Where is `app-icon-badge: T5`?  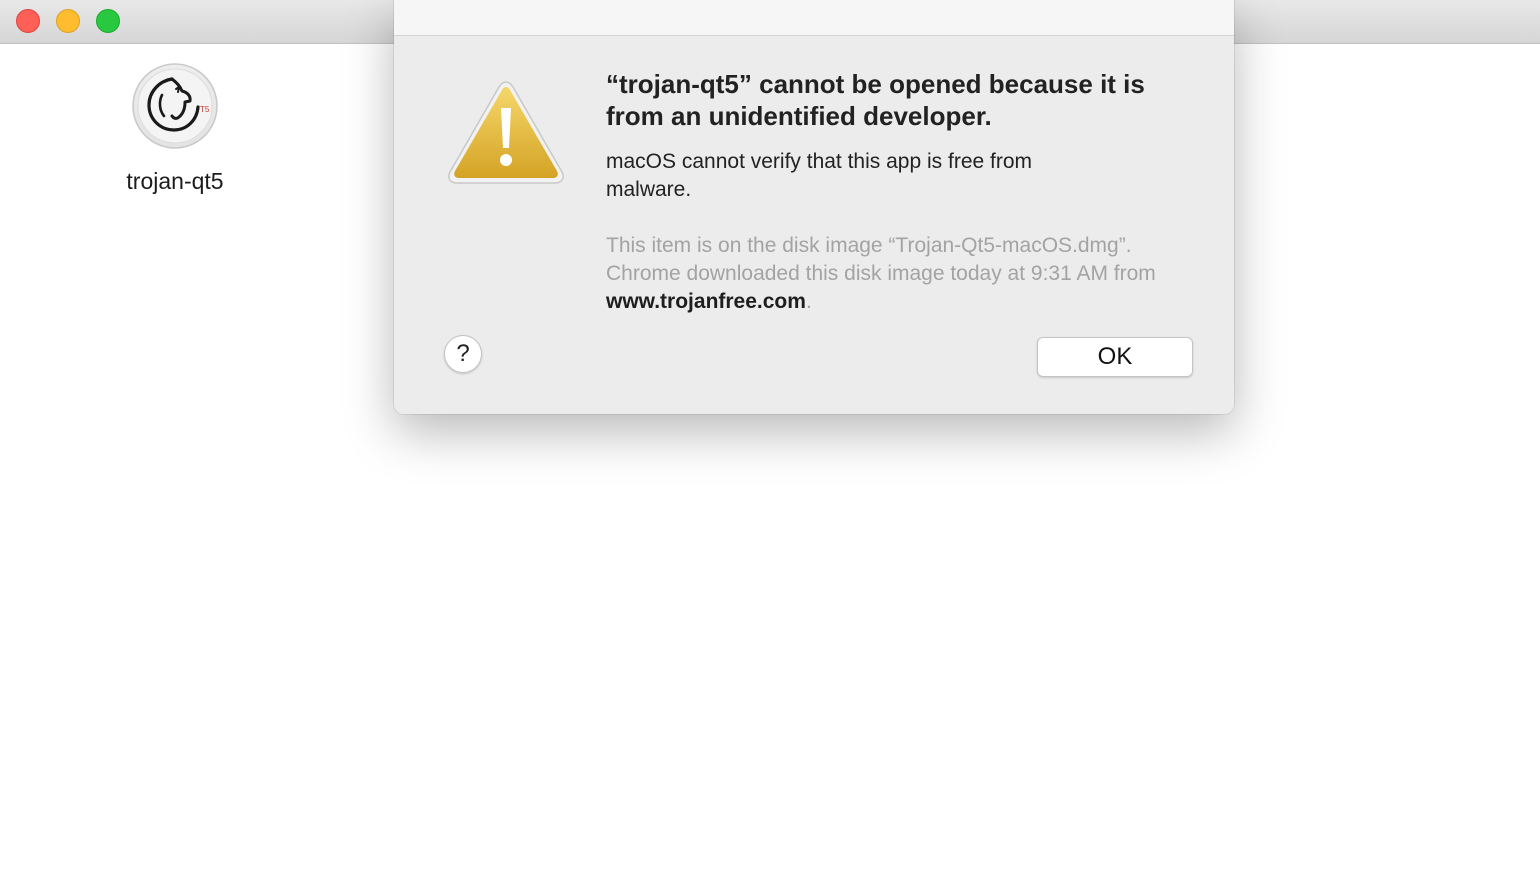
app-icon-badge: T5 is located at coordinates (205, 109).